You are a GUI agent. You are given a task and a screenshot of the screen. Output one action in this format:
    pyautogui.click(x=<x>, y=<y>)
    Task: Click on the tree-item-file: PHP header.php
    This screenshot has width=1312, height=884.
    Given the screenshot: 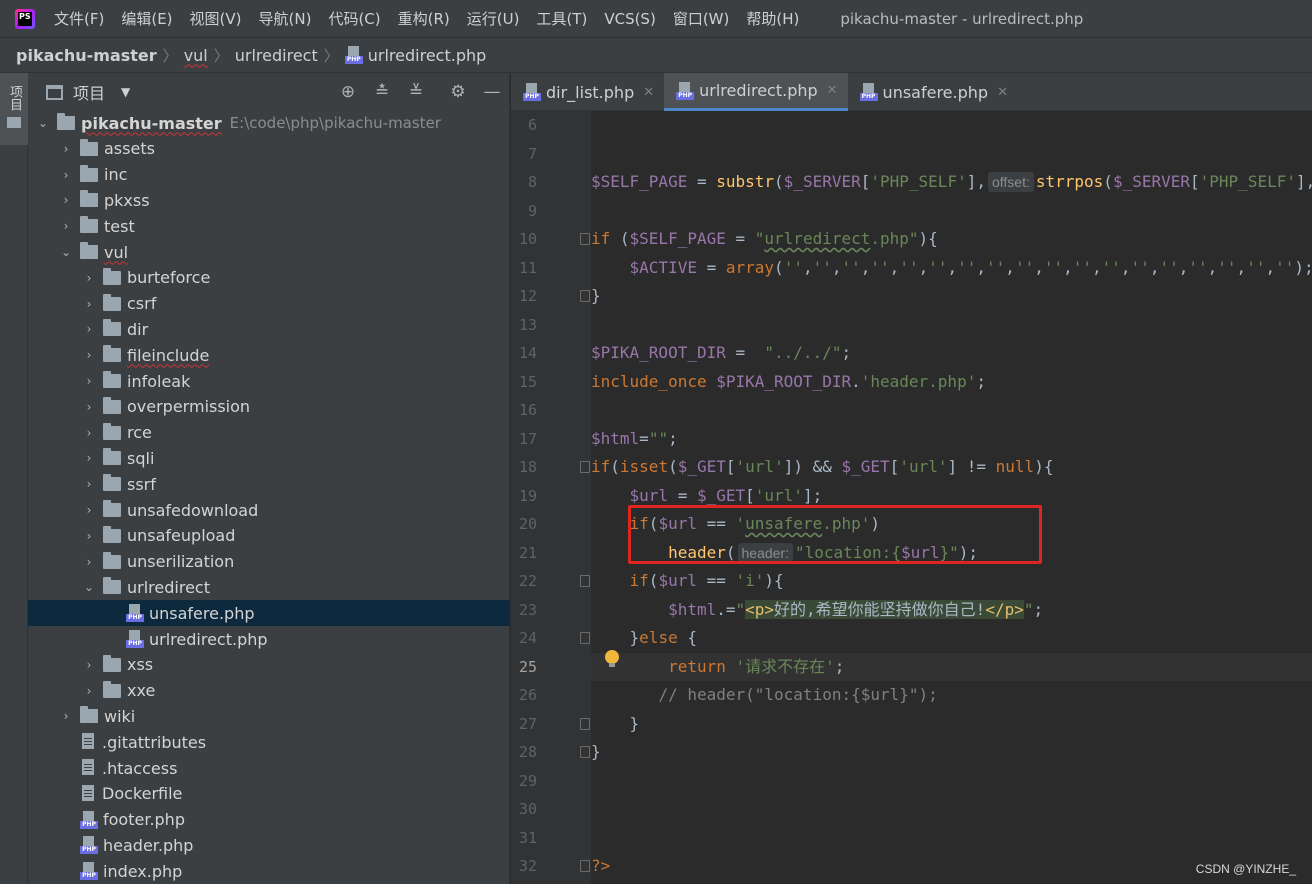 What is the action you would take?
    pyautogui.click(x=269, y=845)
    